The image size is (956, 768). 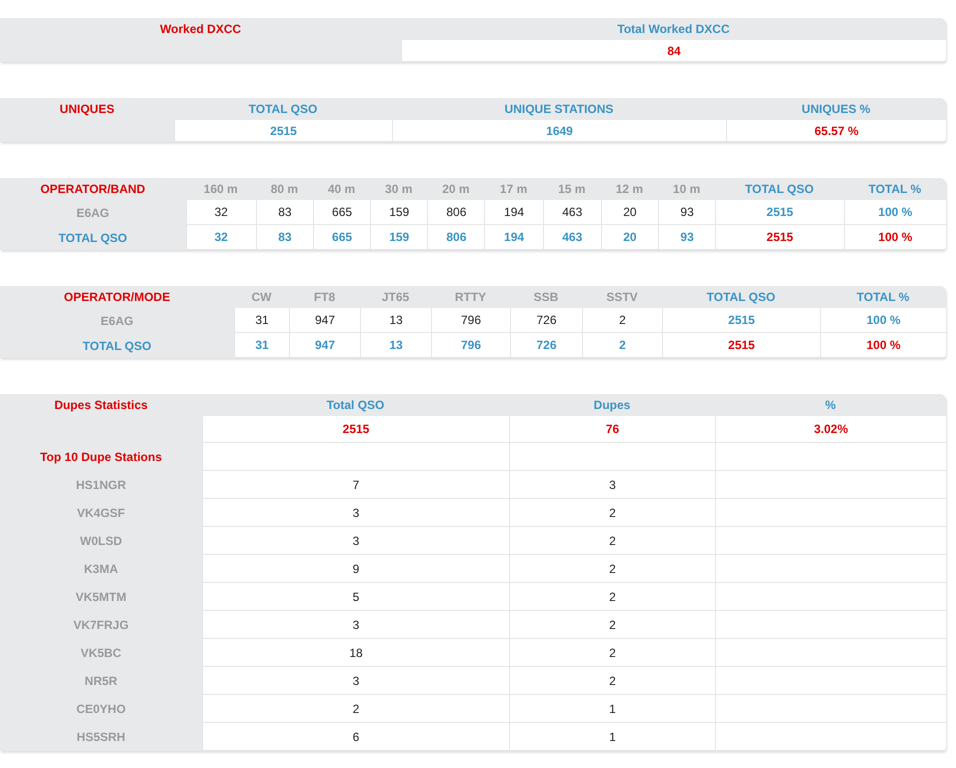 What do you see at coordinates (101, 709) in the screenshot?
I see `row-label: CE0YHO` at bounding box center [101, 709].